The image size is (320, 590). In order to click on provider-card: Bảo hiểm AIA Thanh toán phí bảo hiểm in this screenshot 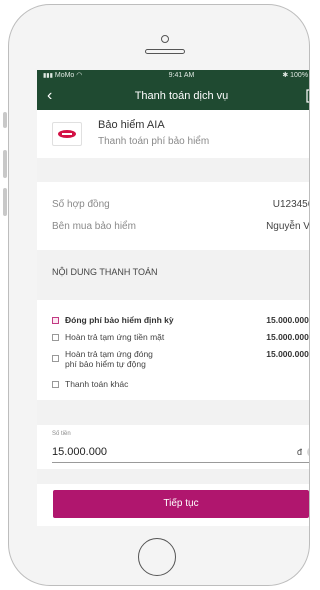, I will do `click(173, 134)`.